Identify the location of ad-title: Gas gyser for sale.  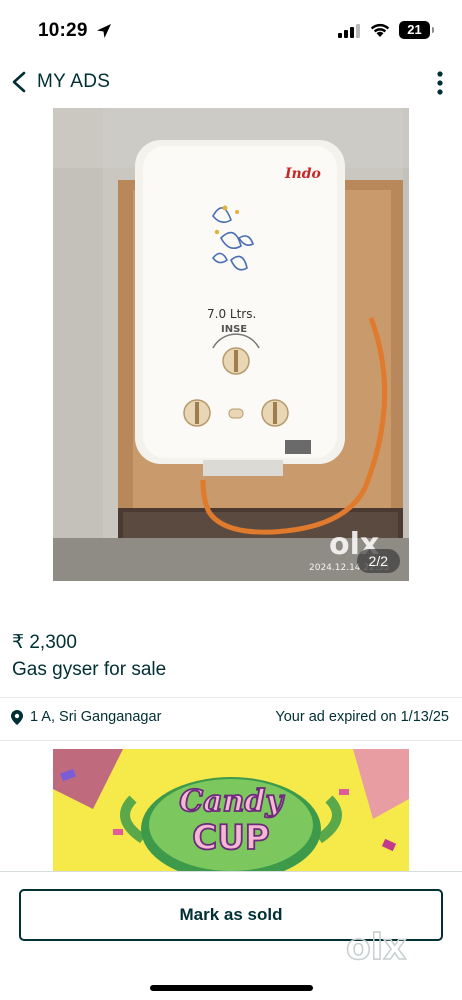
(89, 669).